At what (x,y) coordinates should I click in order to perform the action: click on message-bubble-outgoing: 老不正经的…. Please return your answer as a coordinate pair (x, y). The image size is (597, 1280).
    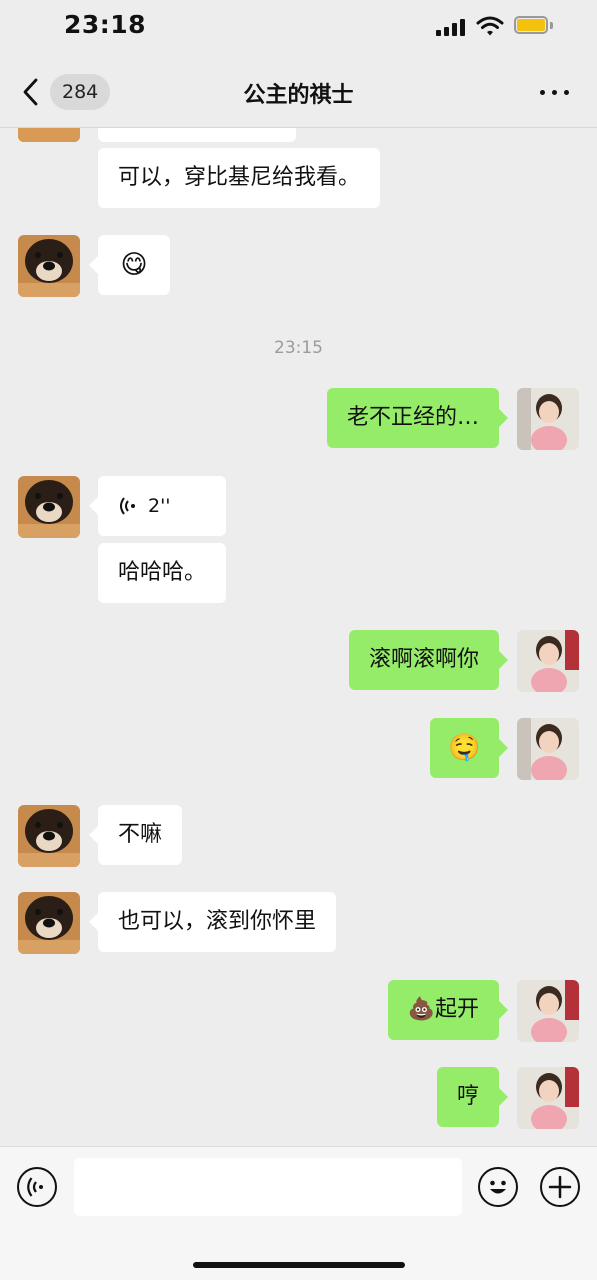
    Looking at the image, I should click on (417, 418).